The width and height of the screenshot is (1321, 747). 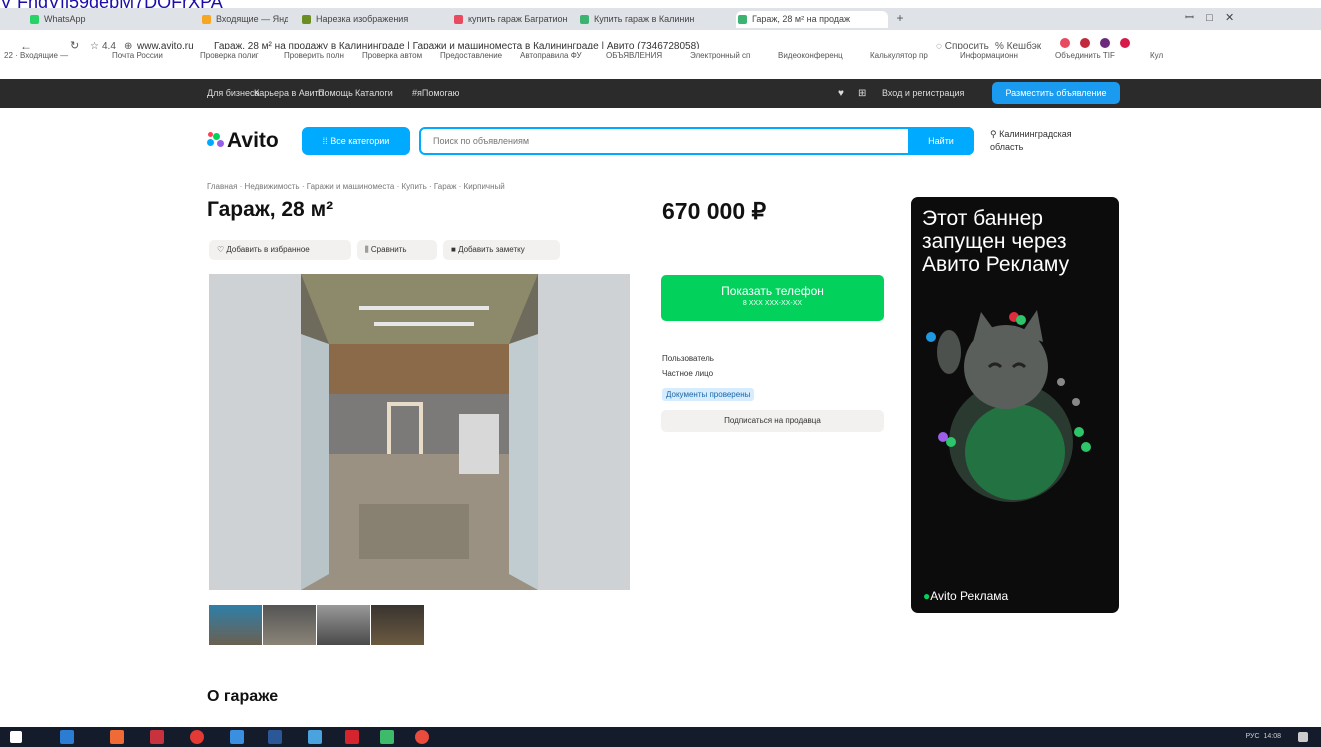 I want to click on show-phone-button: Показать телефон 8 XXX XXX-XX-XX, so click(x=772, y=298).